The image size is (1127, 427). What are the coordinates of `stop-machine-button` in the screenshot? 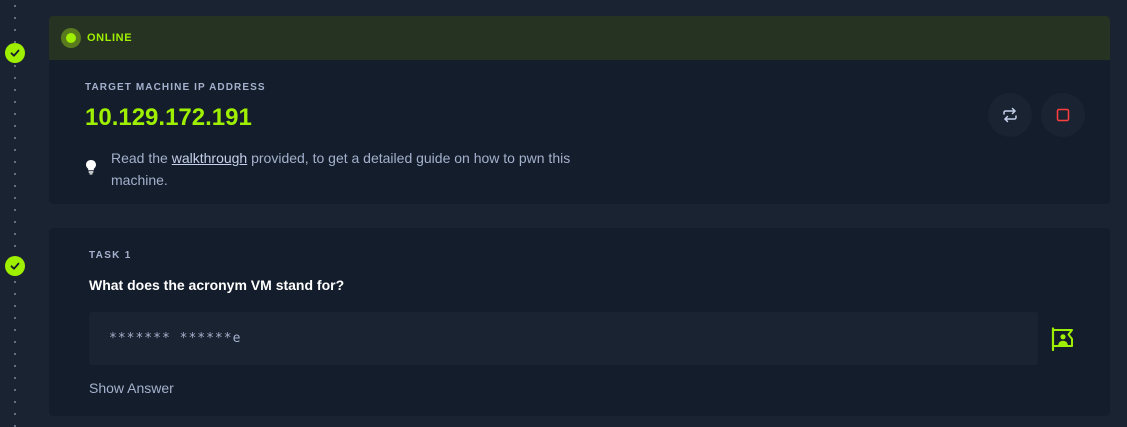 It's located at (1063, 115).